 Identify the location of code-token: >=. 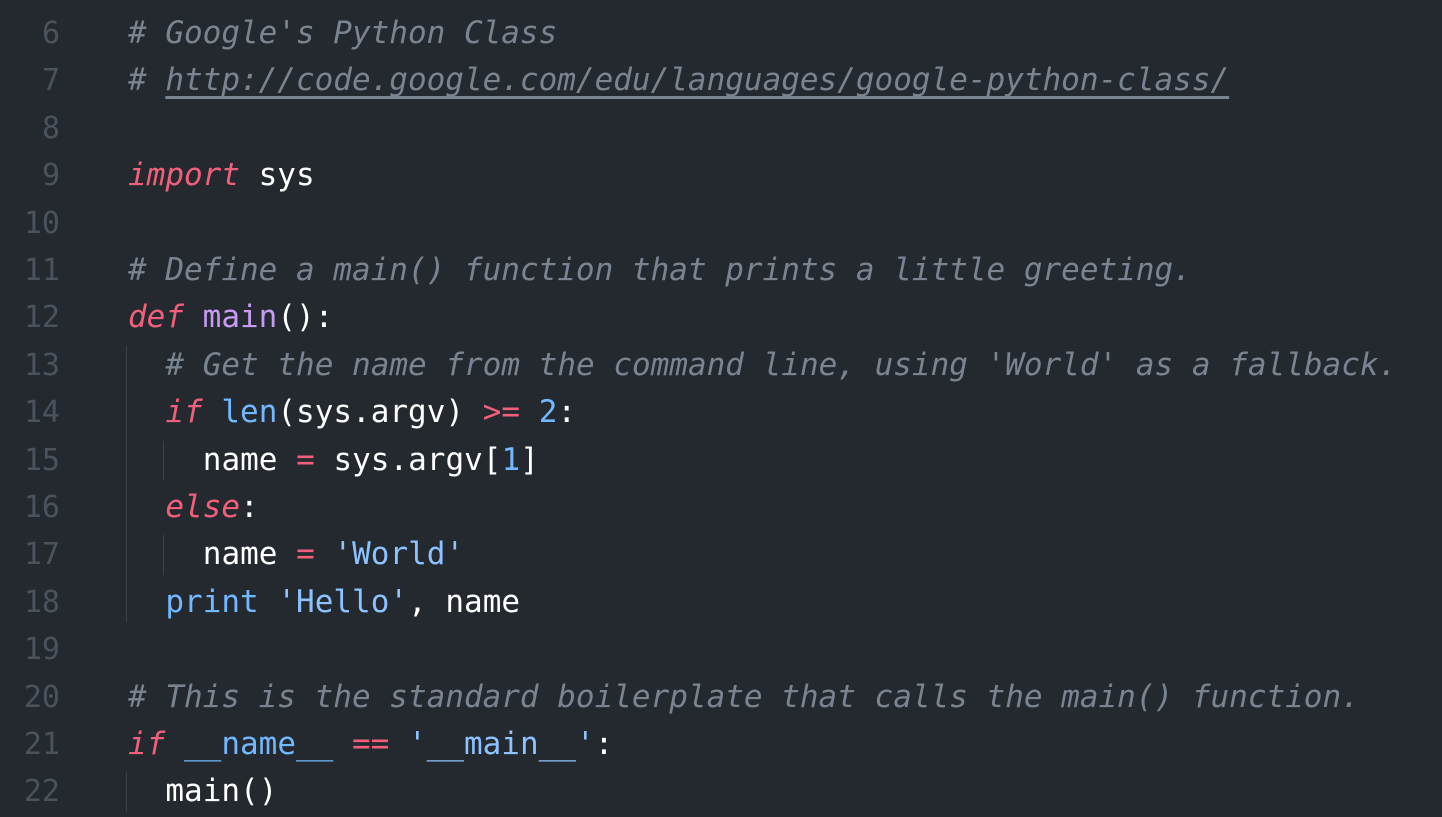
(501, 412).